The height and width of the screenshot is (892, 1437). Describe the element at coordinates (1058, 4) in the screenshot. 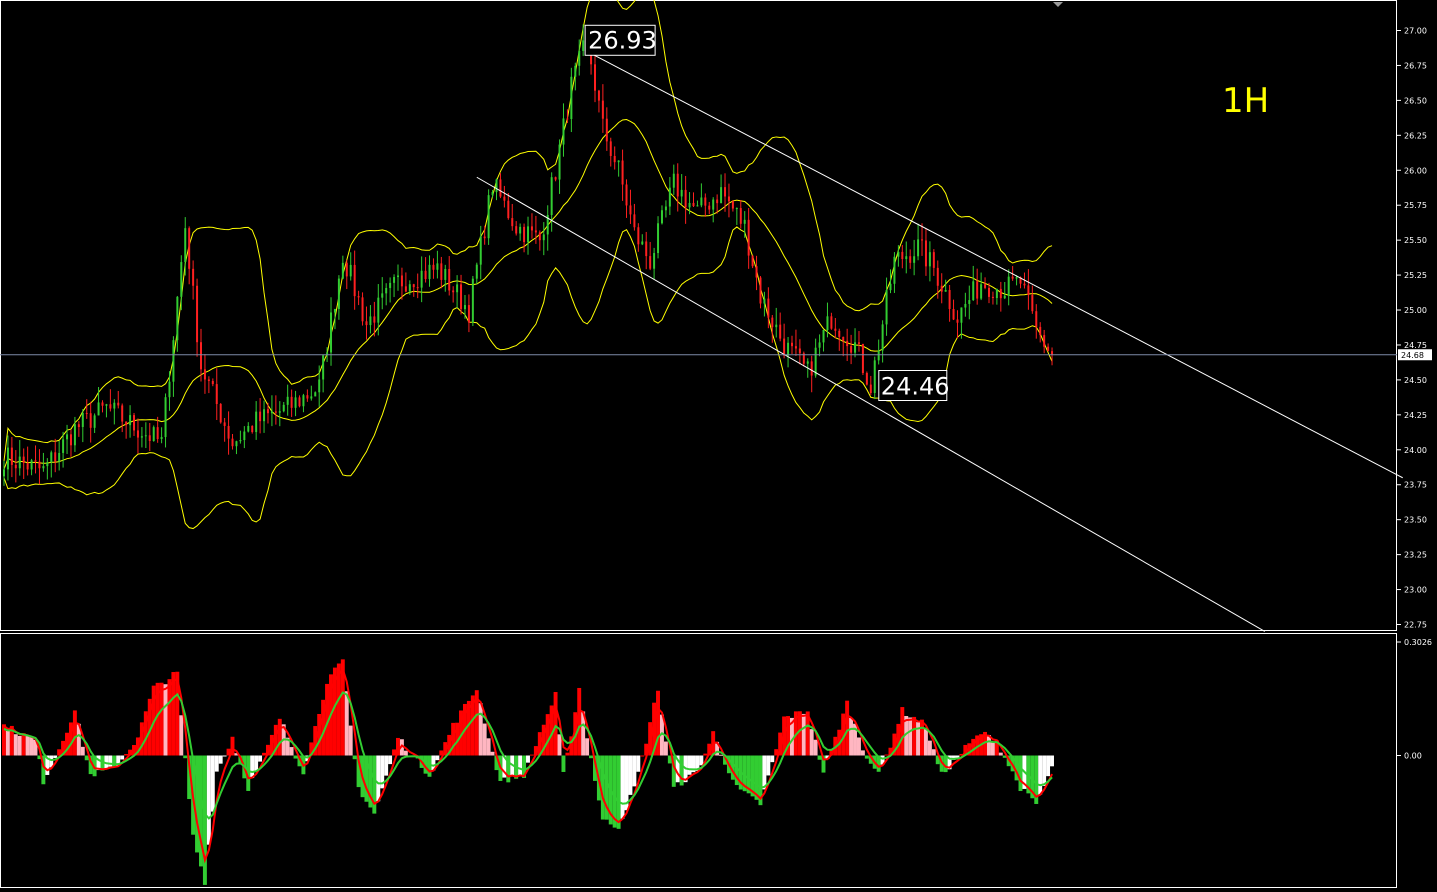

I see `scroll-marker-icon` at that location.